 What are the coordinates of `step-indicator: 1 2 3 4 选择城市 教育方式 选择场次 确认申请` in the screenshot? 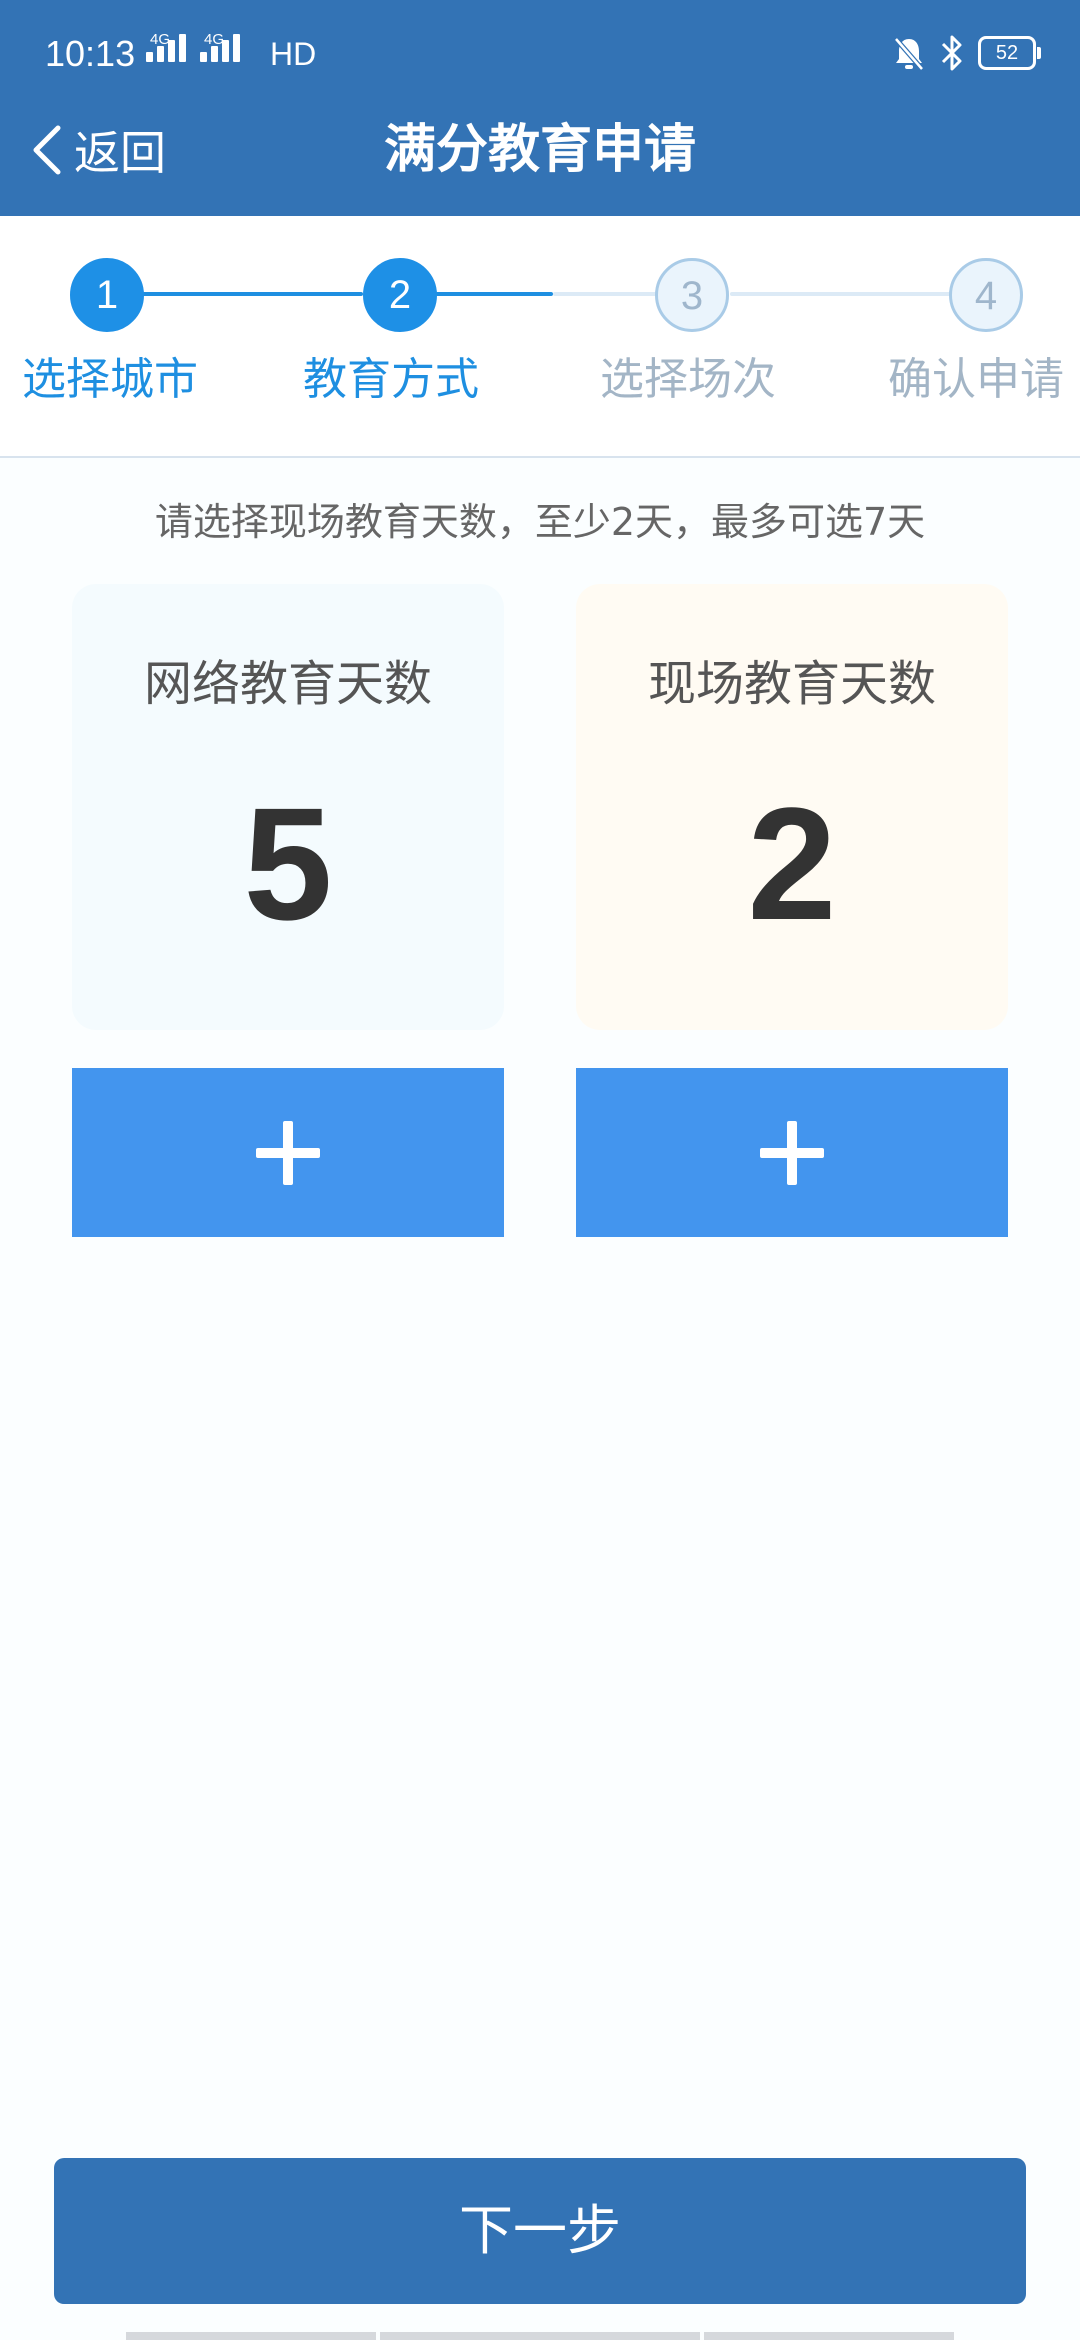 It's located at (540, 337).